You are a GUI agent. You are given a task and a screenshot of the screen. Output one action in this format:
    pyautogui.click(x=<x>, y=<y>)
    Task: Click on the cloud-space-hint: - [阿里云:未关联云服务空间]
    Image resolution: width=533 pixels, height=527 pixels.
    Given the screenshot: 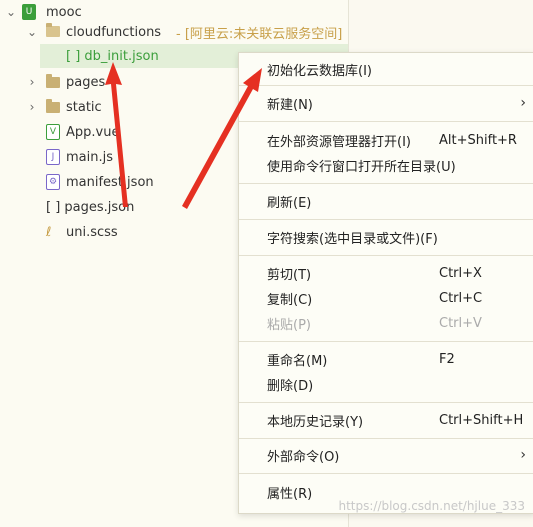 What is the action you would take?
    pyautogui.click(x=259, y=34)
    